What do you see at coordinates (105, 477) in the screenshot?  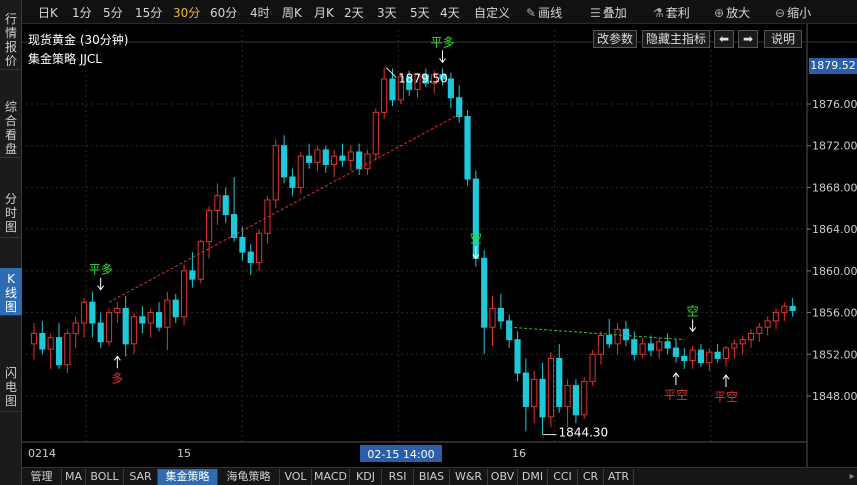 I see `tab-boll: BOLL` at bounding box center [105, 477].